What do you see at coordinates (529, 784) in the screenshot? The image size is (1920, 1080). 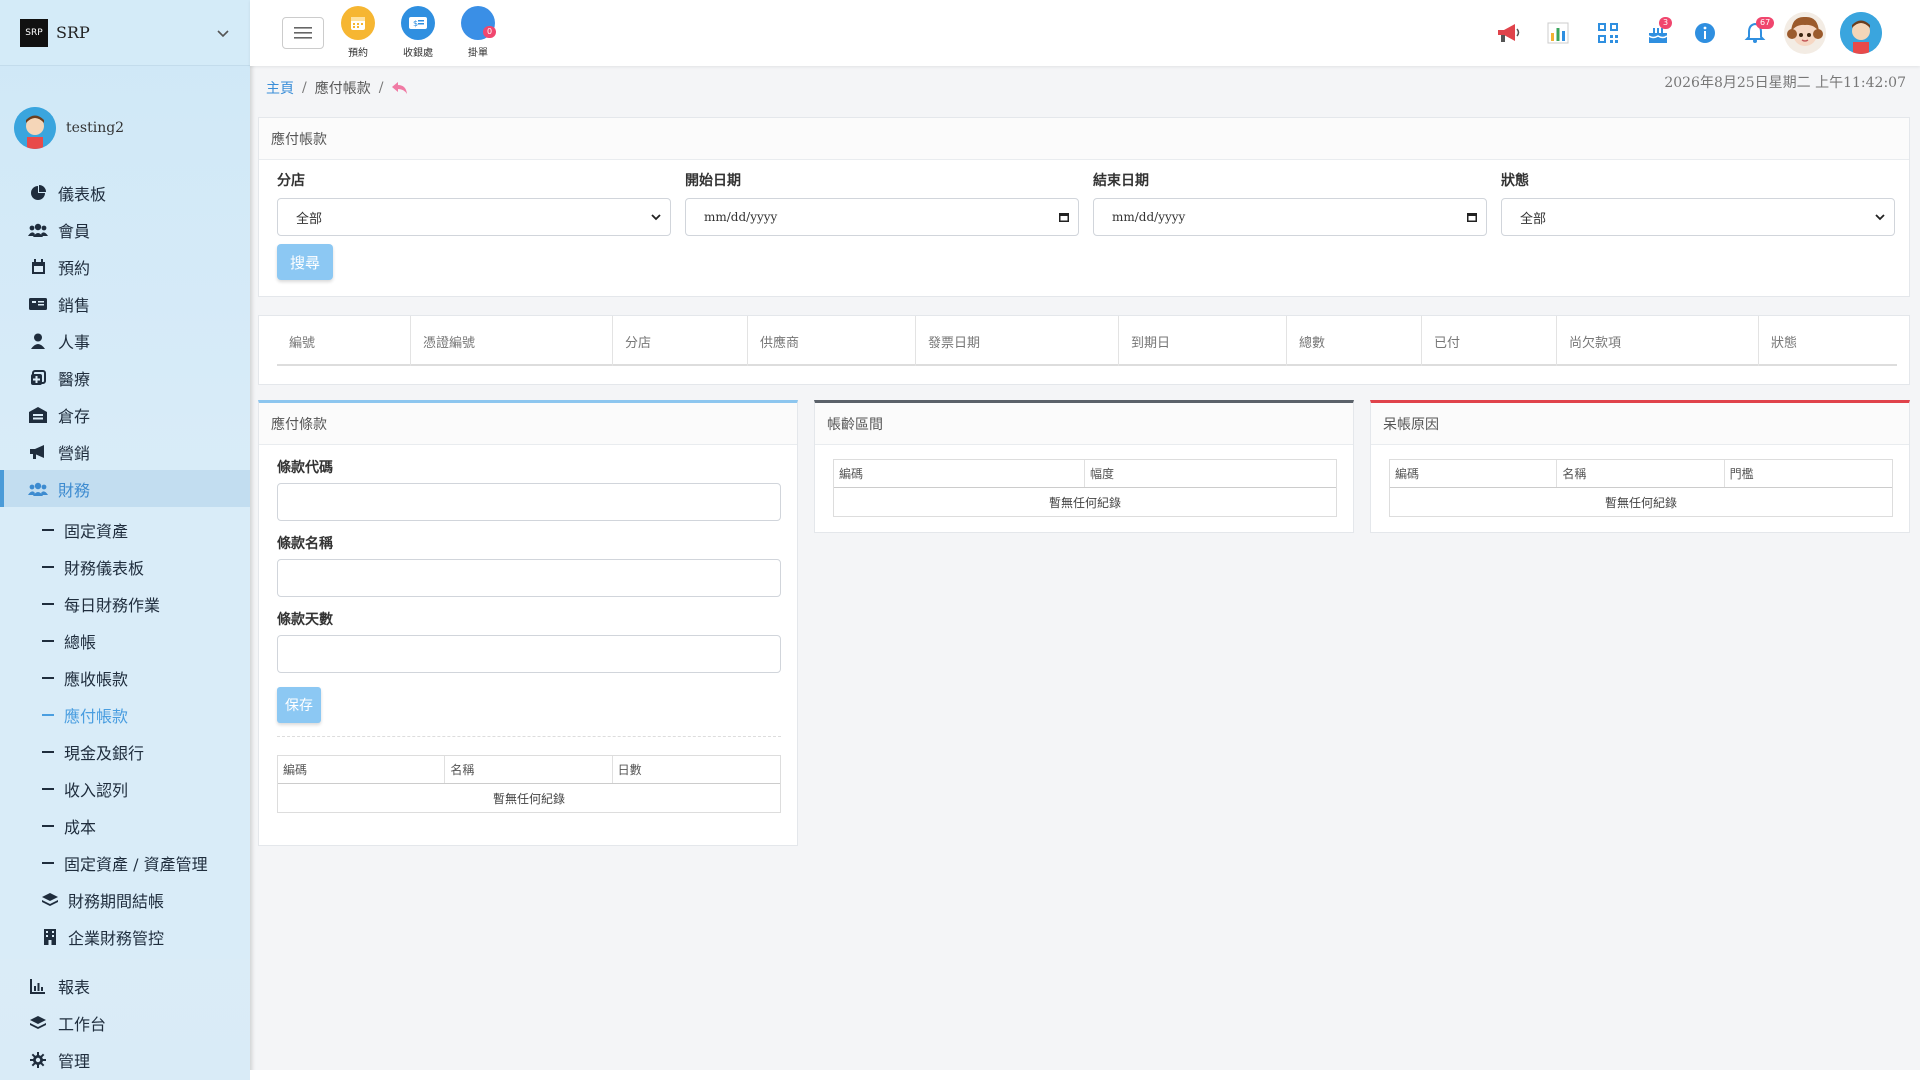 I see `terms-table: 編碼 名稱 日數 暫無任何紀錄` at bounding box center [529, 784].